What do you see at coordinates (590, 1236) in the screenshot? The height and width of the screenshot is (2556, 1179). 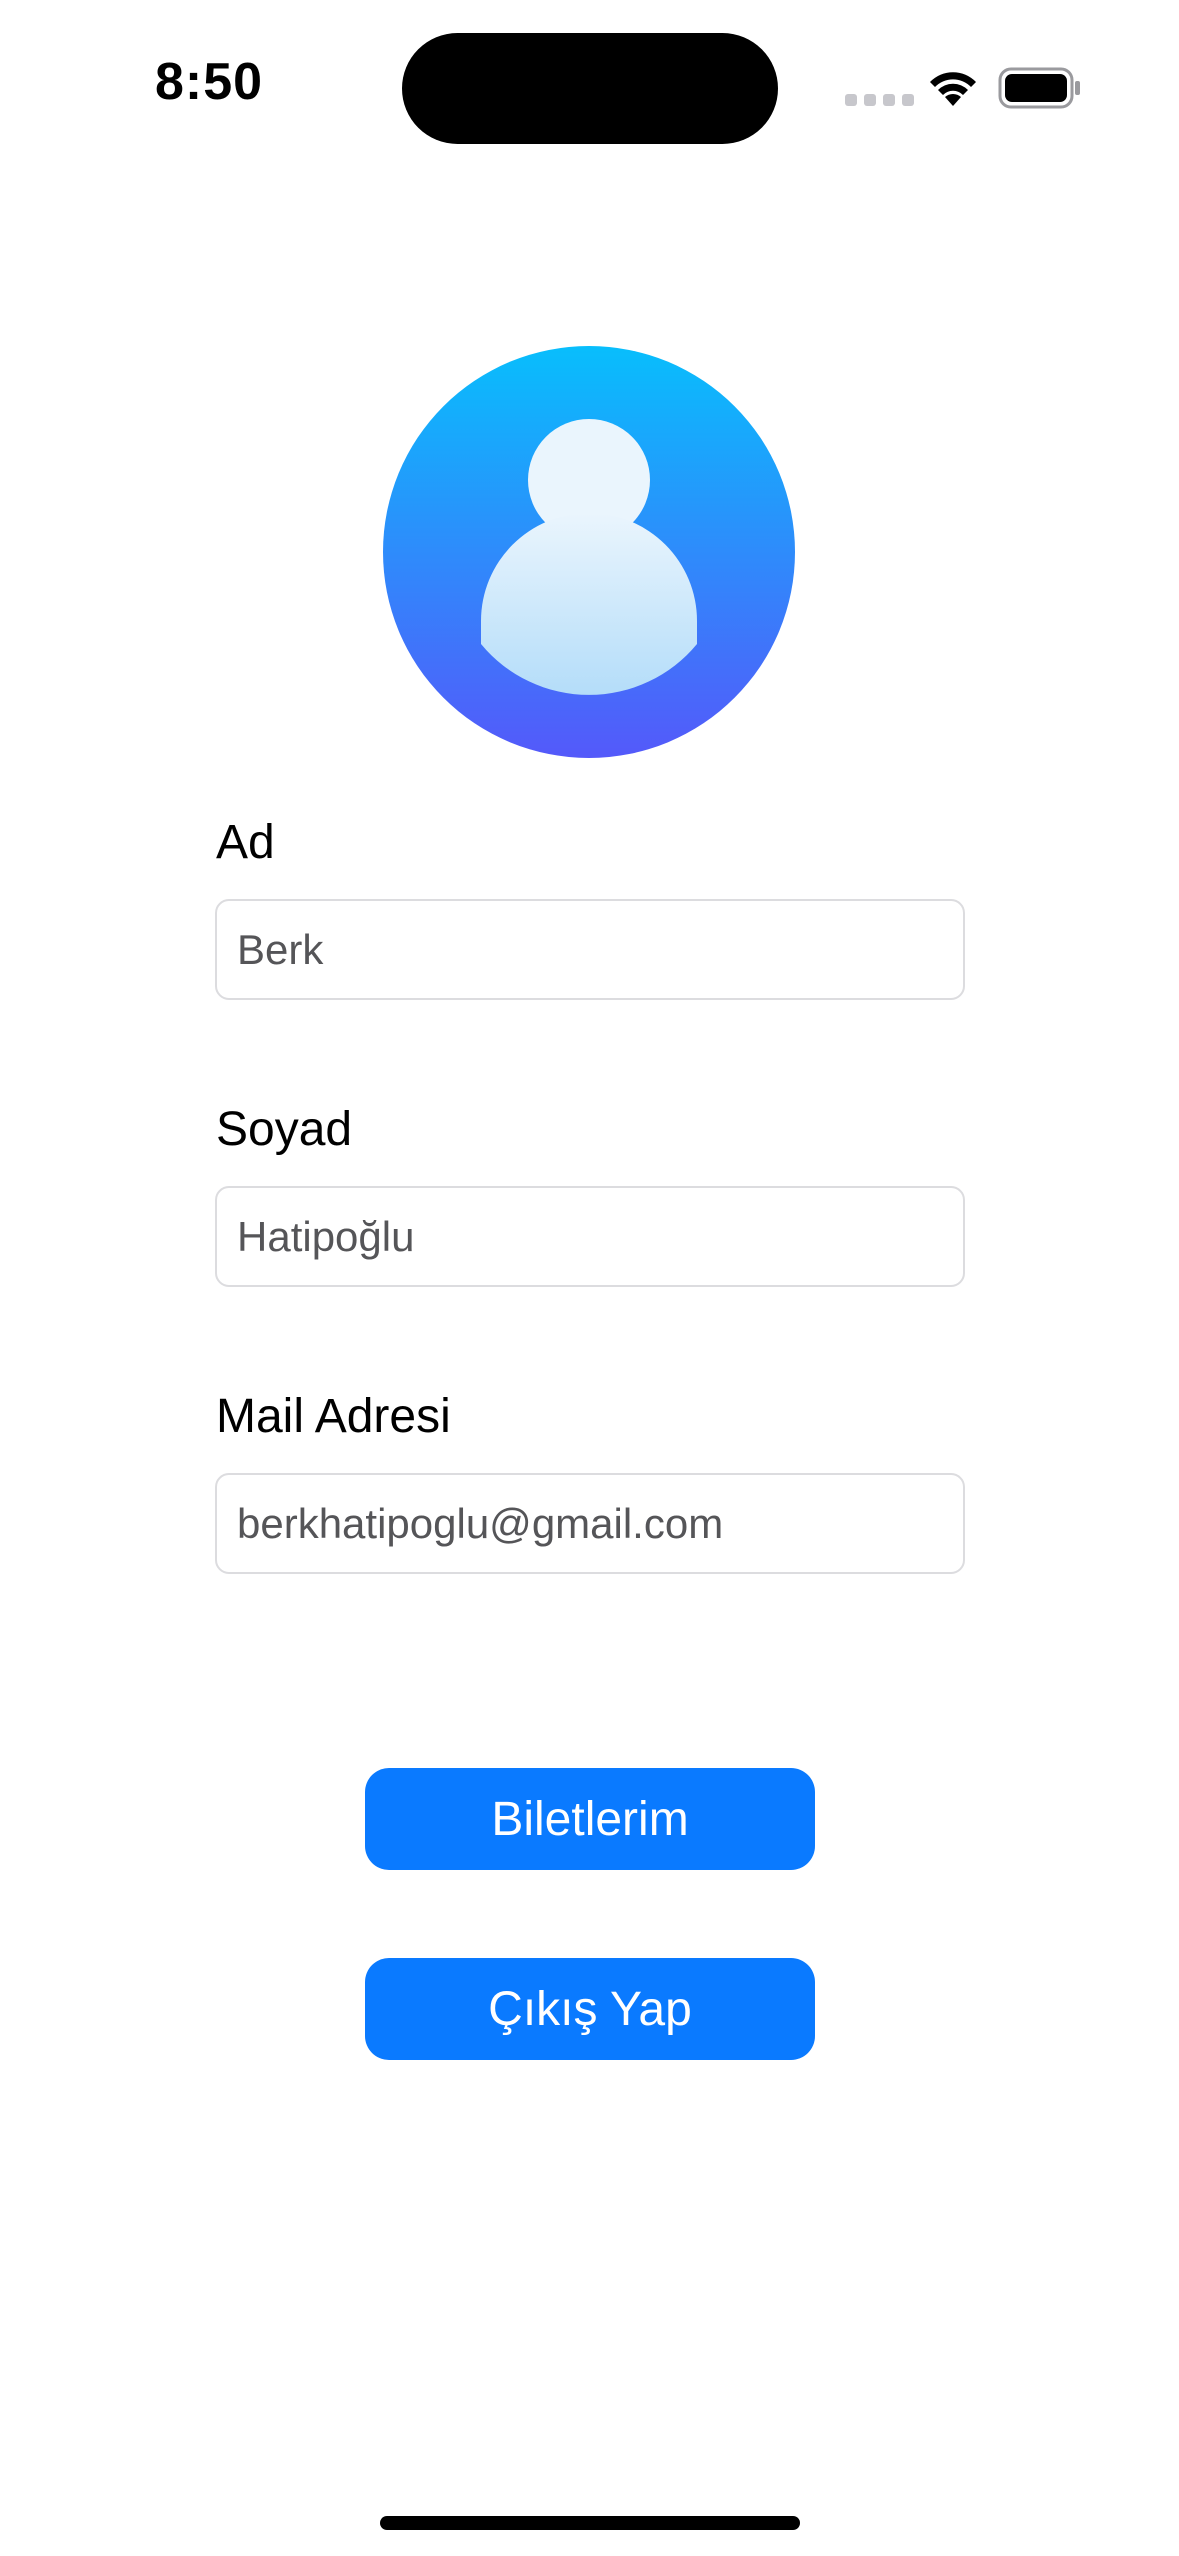 I see `last-name-field` at bounding box center [590, 1236].